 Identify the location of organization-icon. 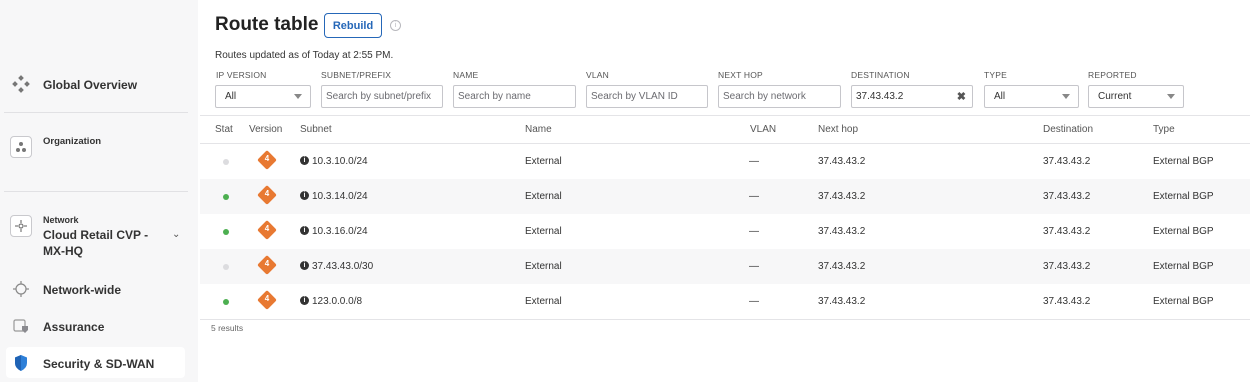
(21, 147).